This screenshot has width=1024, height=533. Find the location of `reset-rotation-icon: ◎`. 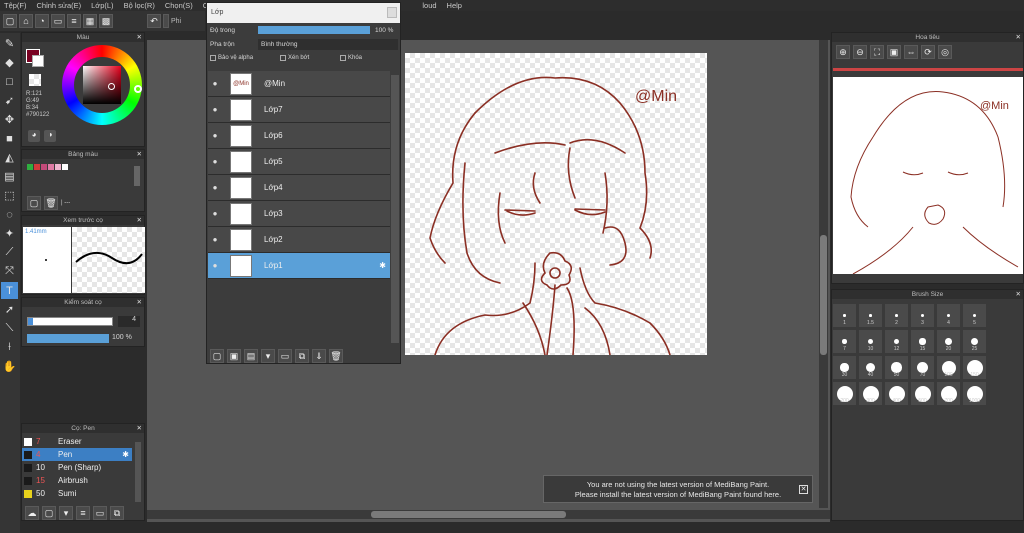

reset-rotation-icon: ◎ is located at coordinates (945, 52).